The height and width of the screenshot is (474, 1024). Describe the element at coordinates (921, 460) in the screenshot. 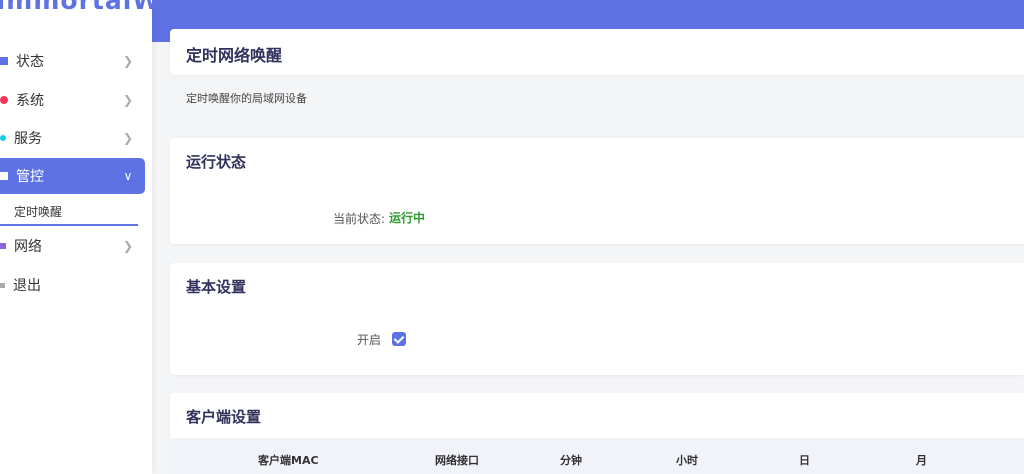

I see `column-header-month: 月` at that location.